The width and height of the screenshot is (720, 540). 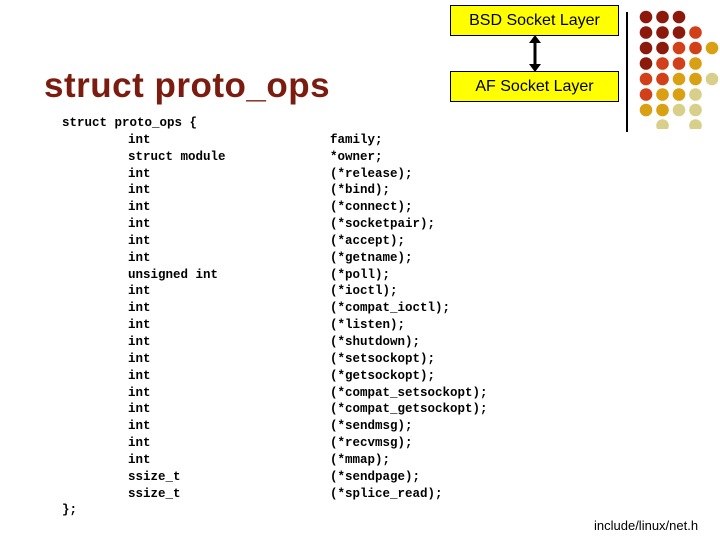 What do you see at coordinates (275, 140) in the screenshot?
I see `struct-member: int family;` at bounding box center [275, 140].